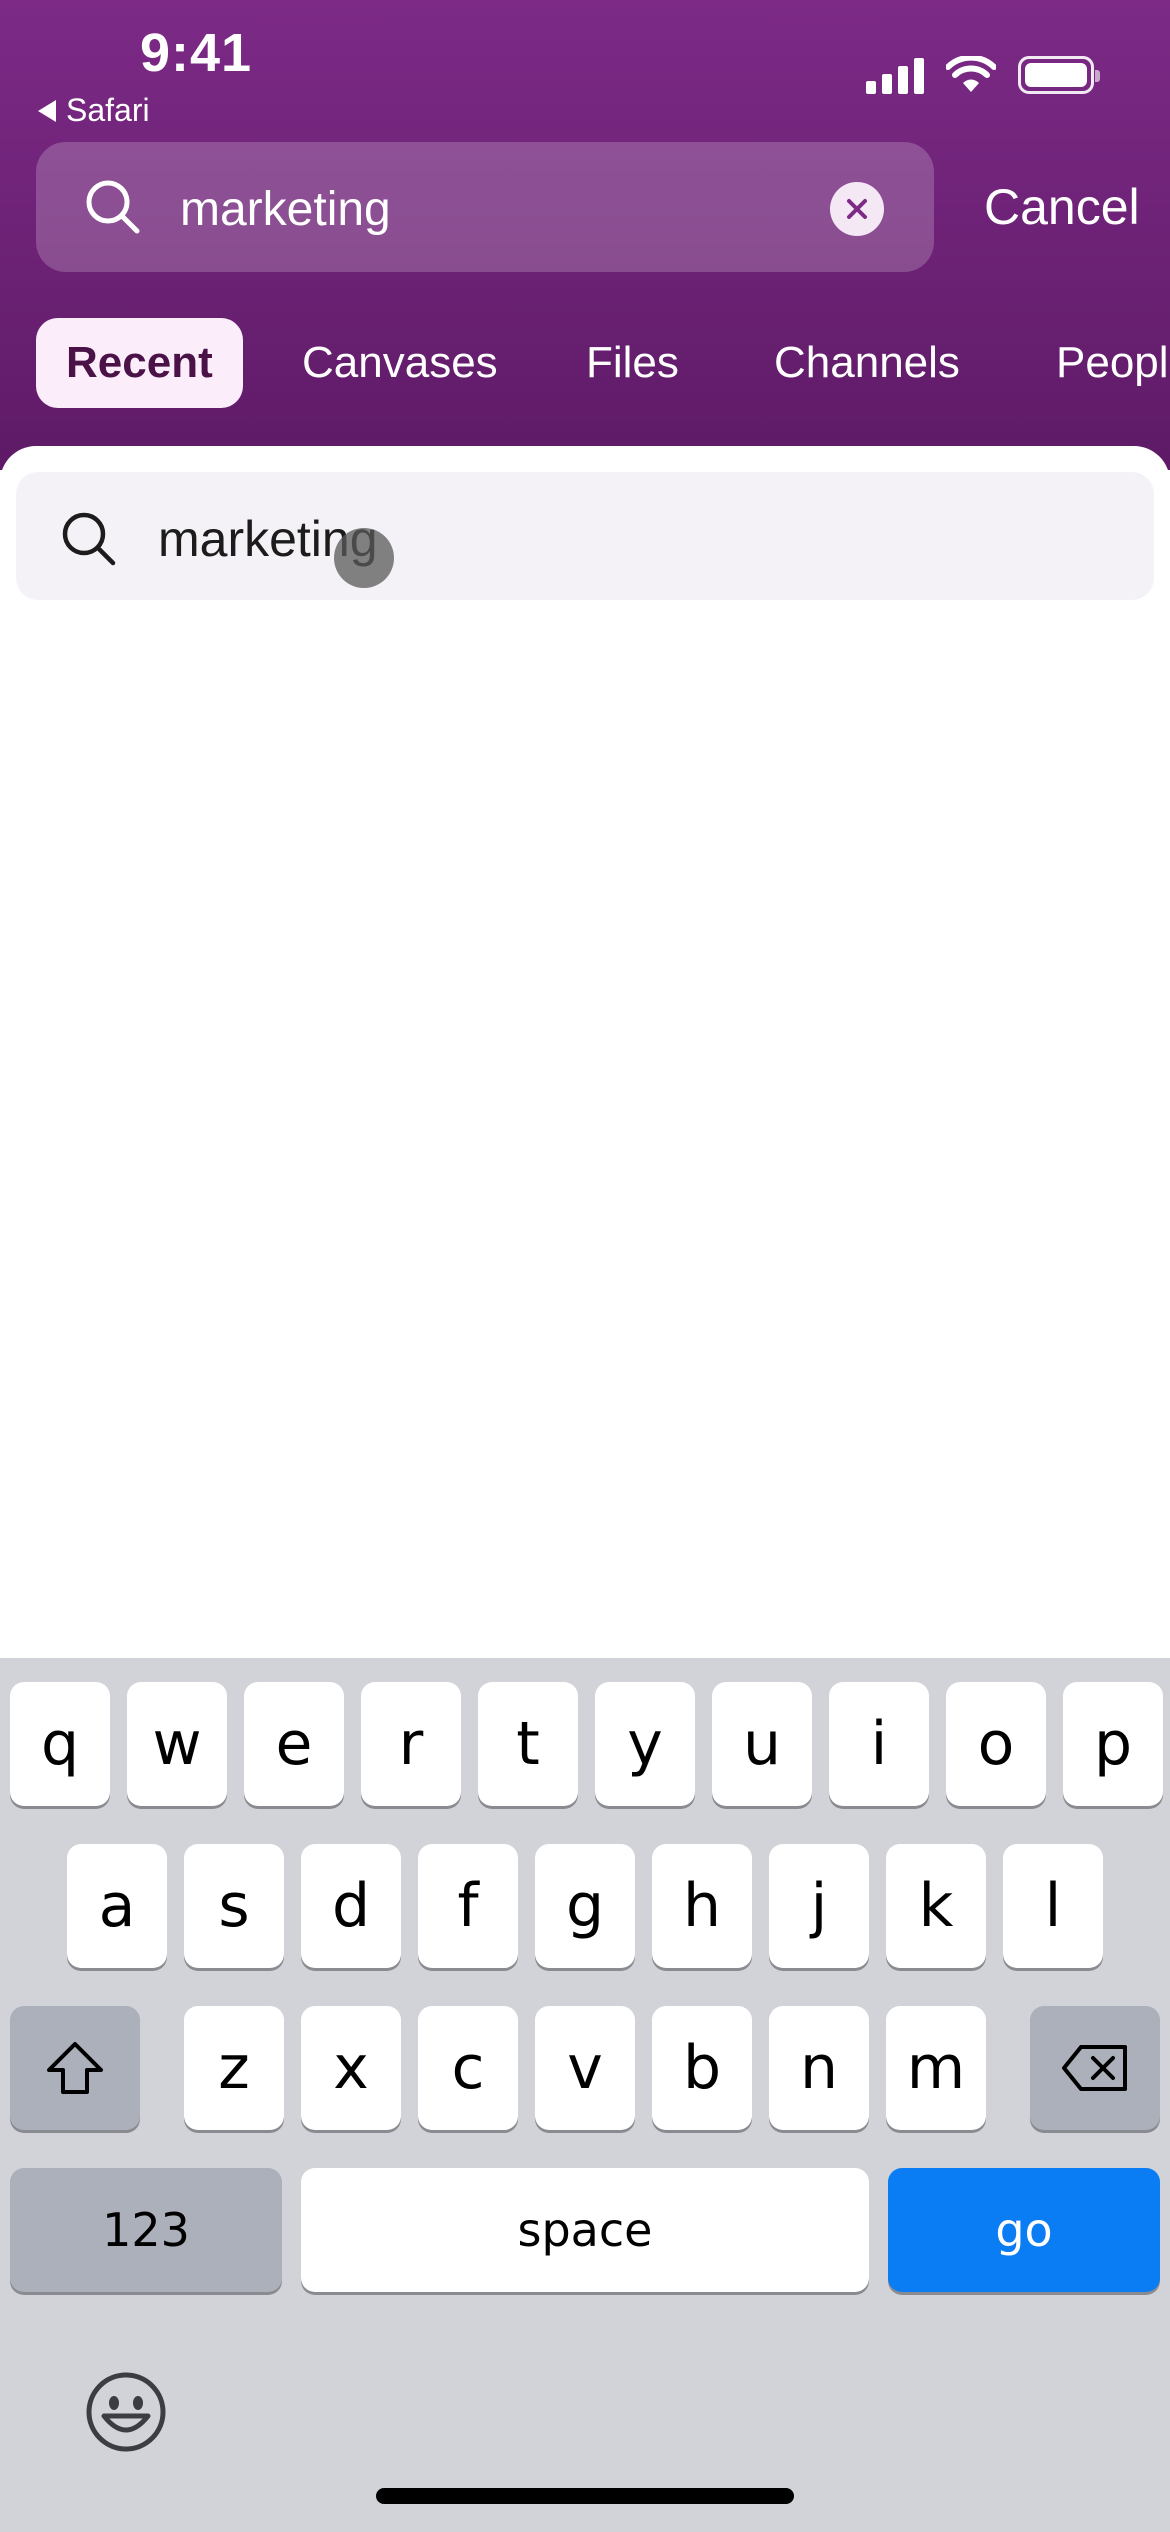 The width and height of the screenshot is (1170, 2532). I want to click on back-arrow-icon, so click(47, 110).